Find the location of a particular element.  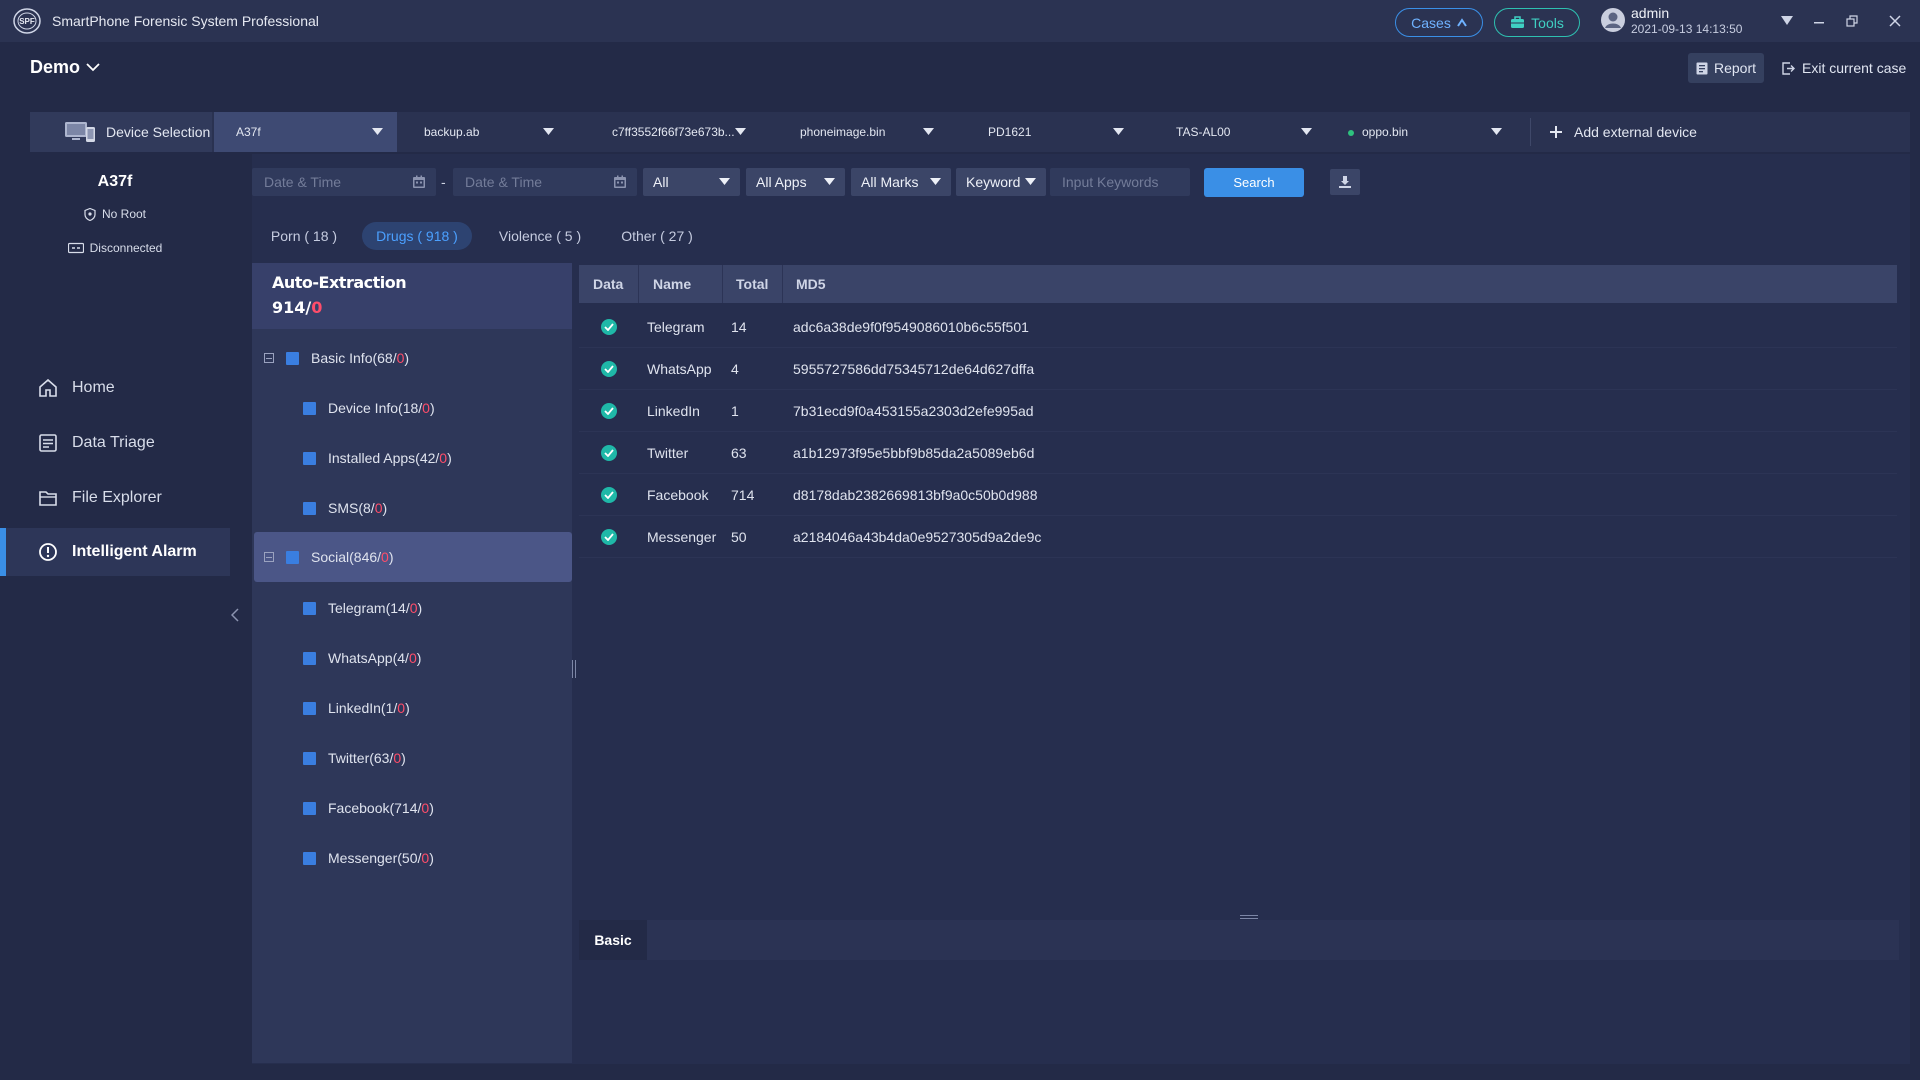

tree-item-label: SMS(8/0) is located at coordinates (357, 508).